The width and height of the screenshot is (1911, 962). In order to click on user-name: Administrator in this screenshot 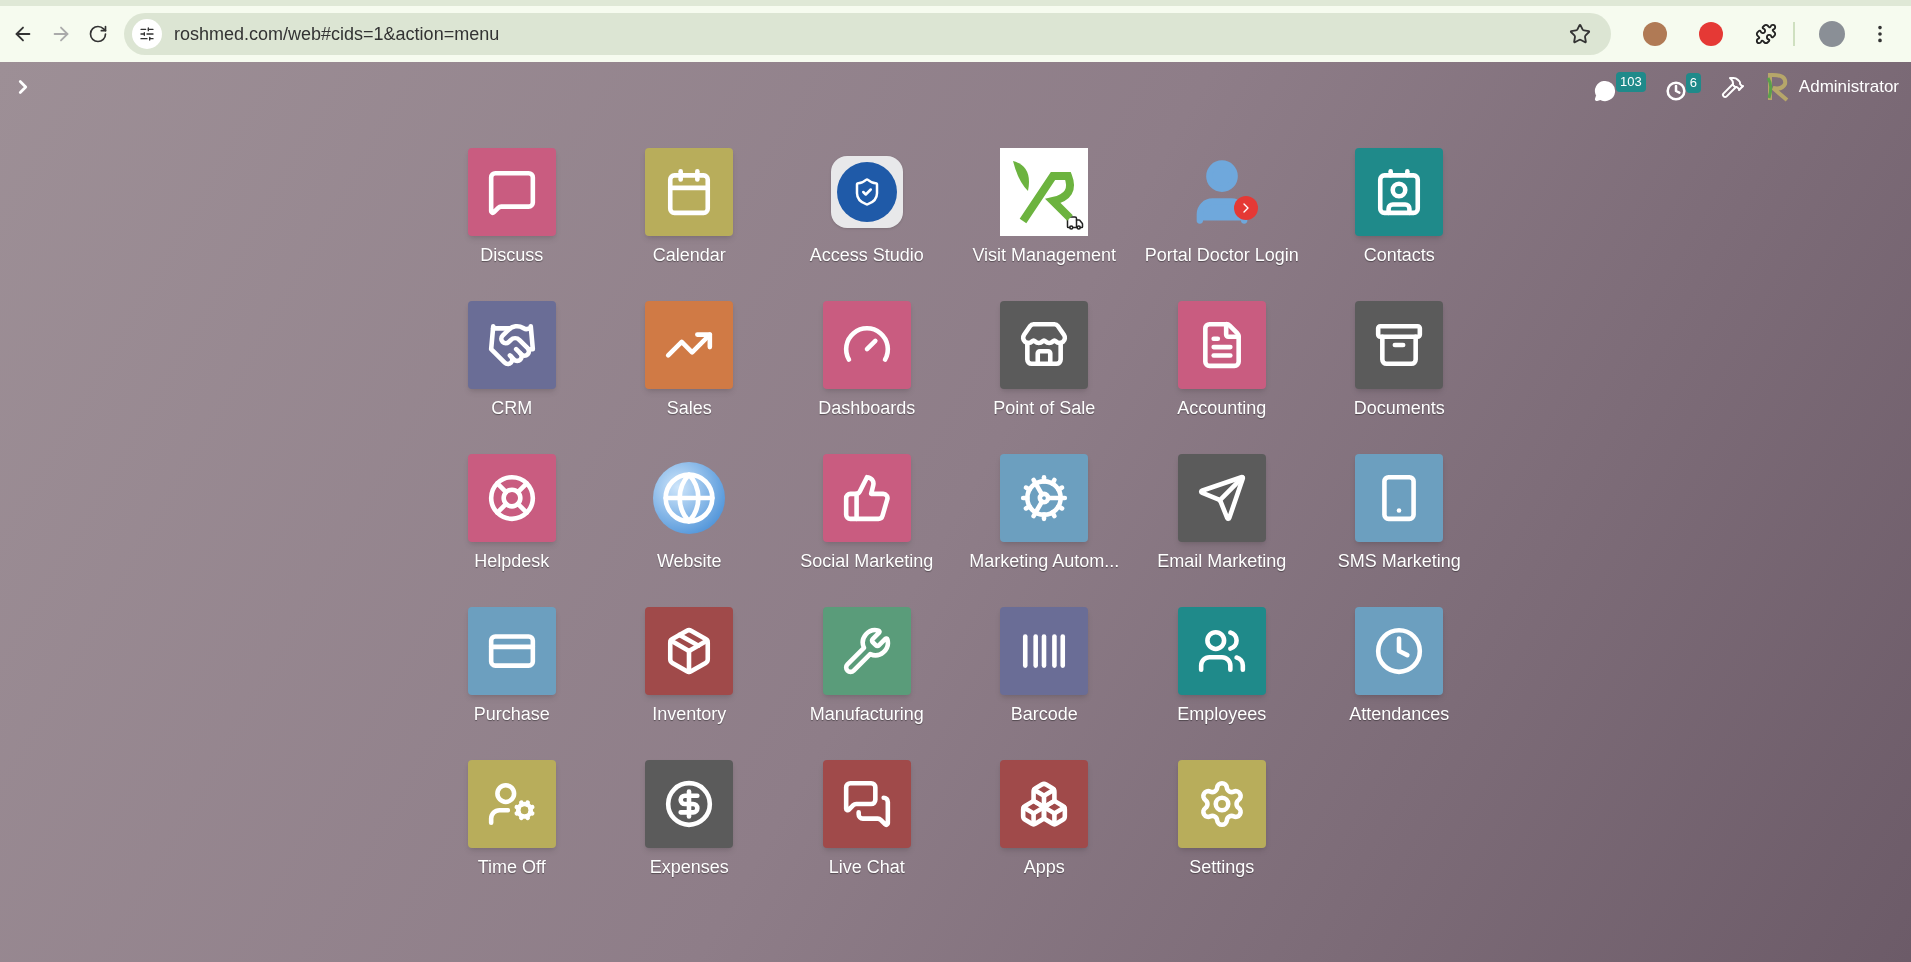, I will do `click(1848, 87)`.